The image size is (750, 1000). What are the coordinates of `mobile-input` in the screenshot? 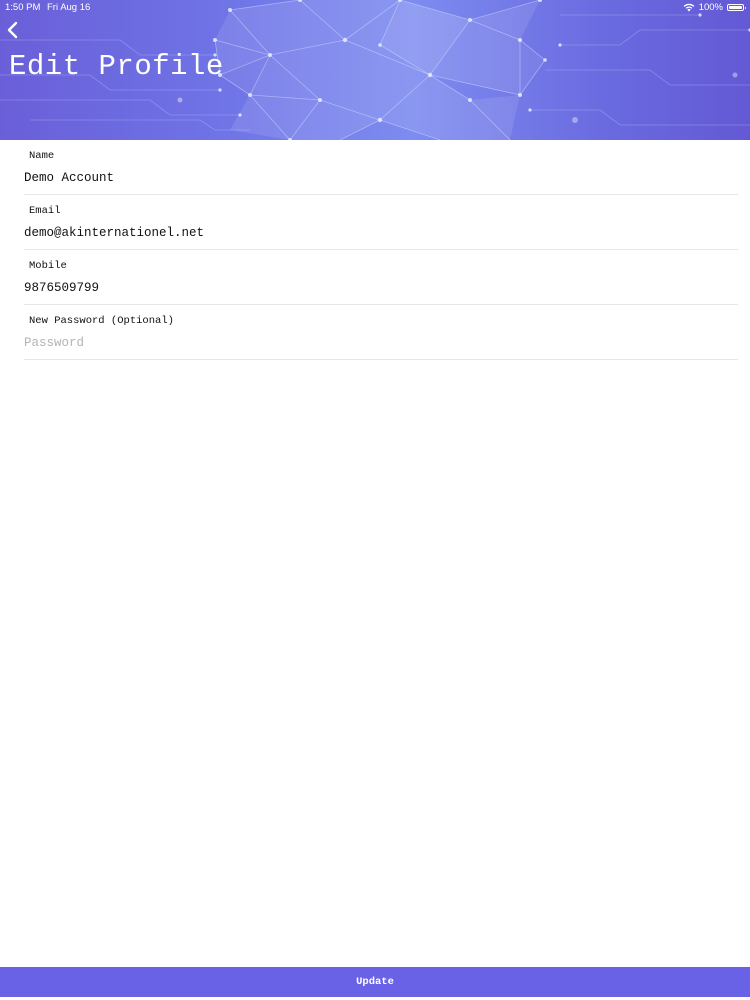 It's located at (374, 288).